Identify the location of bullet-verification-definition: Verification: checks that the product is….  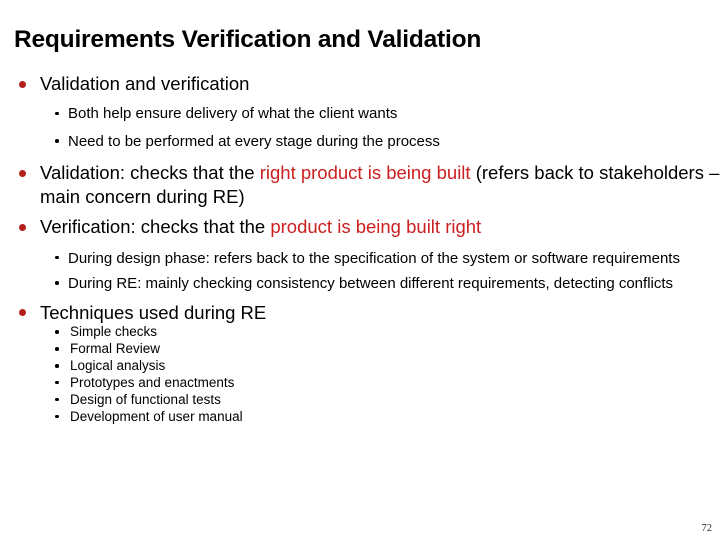
(360, 226).